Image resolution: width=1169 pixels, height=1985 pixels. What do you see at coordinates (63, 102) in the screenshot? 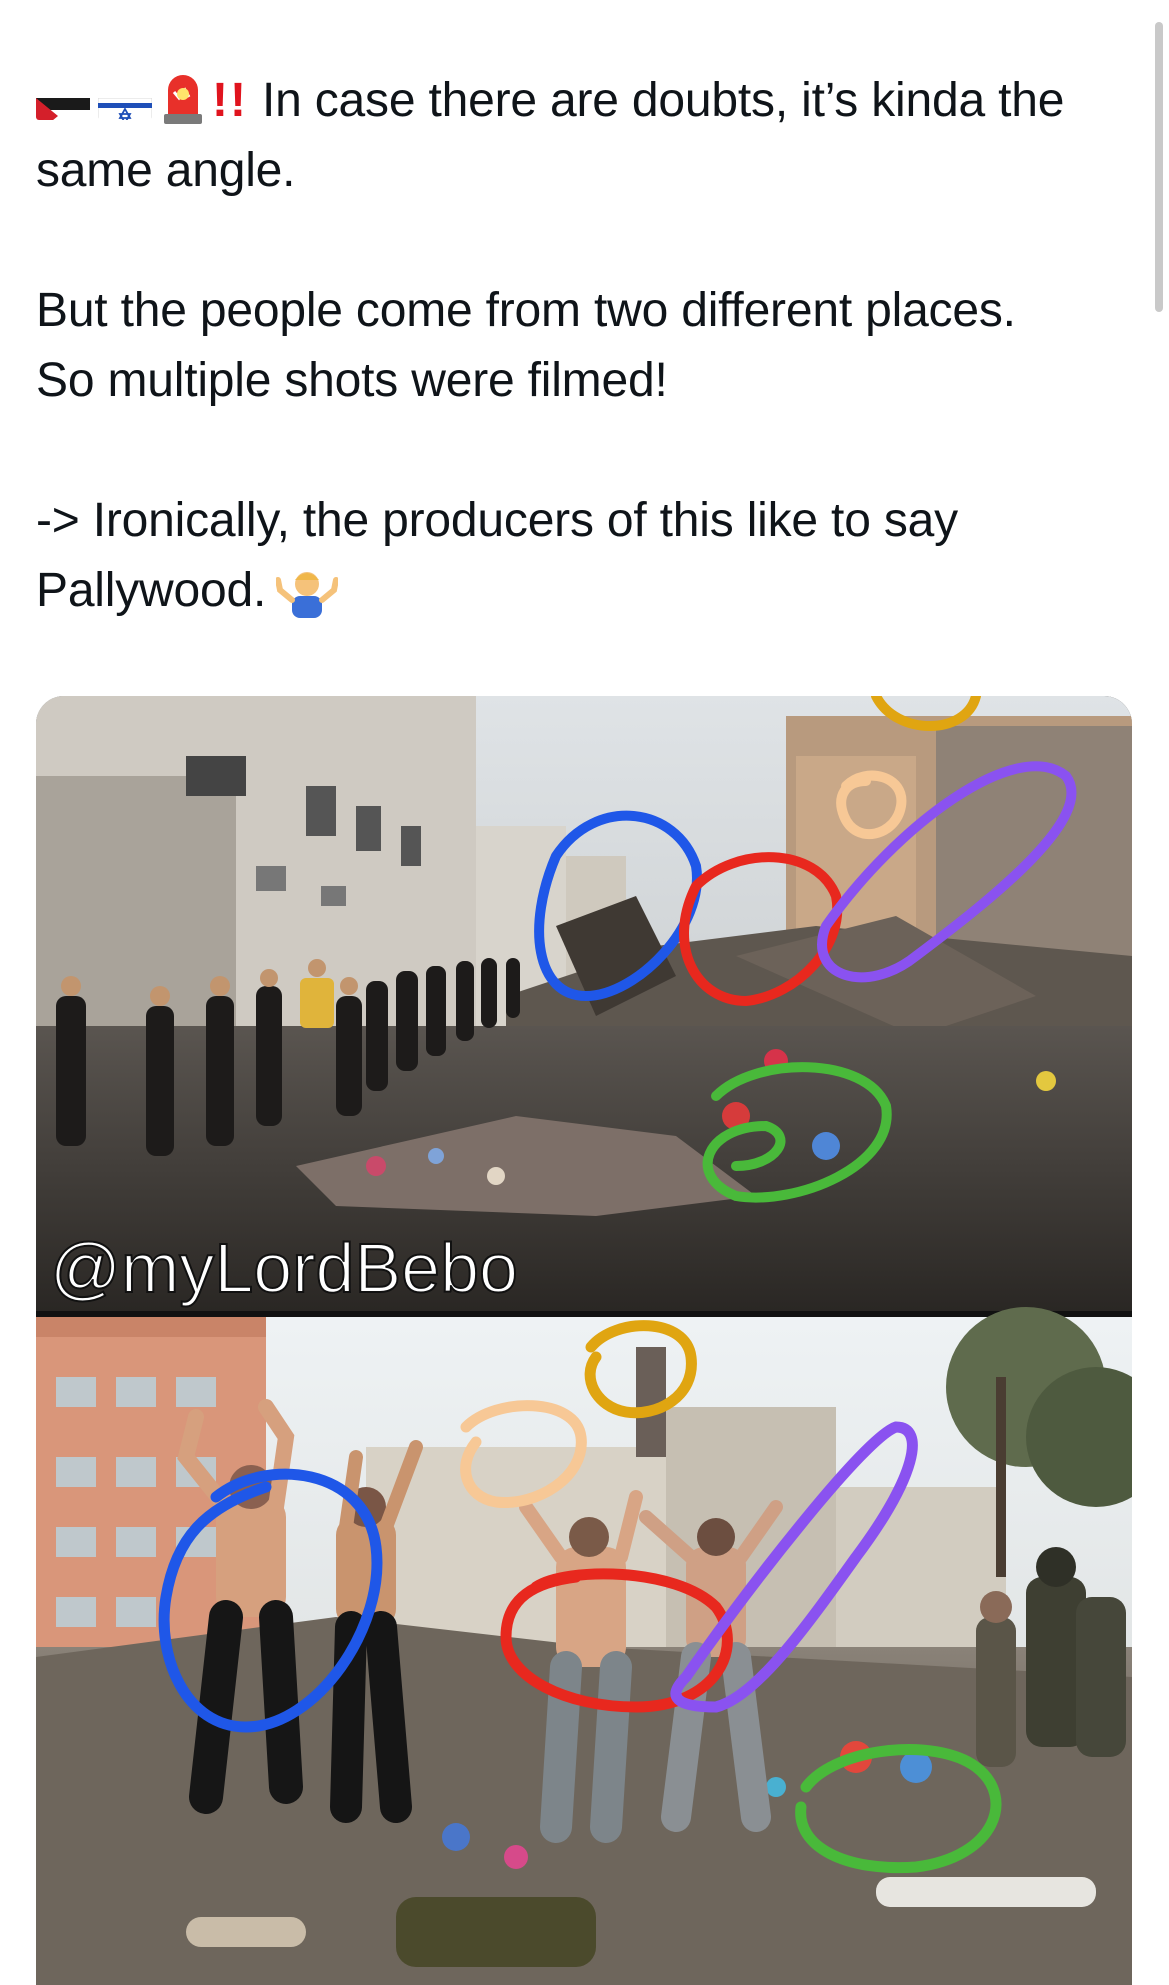
I see `palestine-flag-icon` at bounding box center [63, 102].